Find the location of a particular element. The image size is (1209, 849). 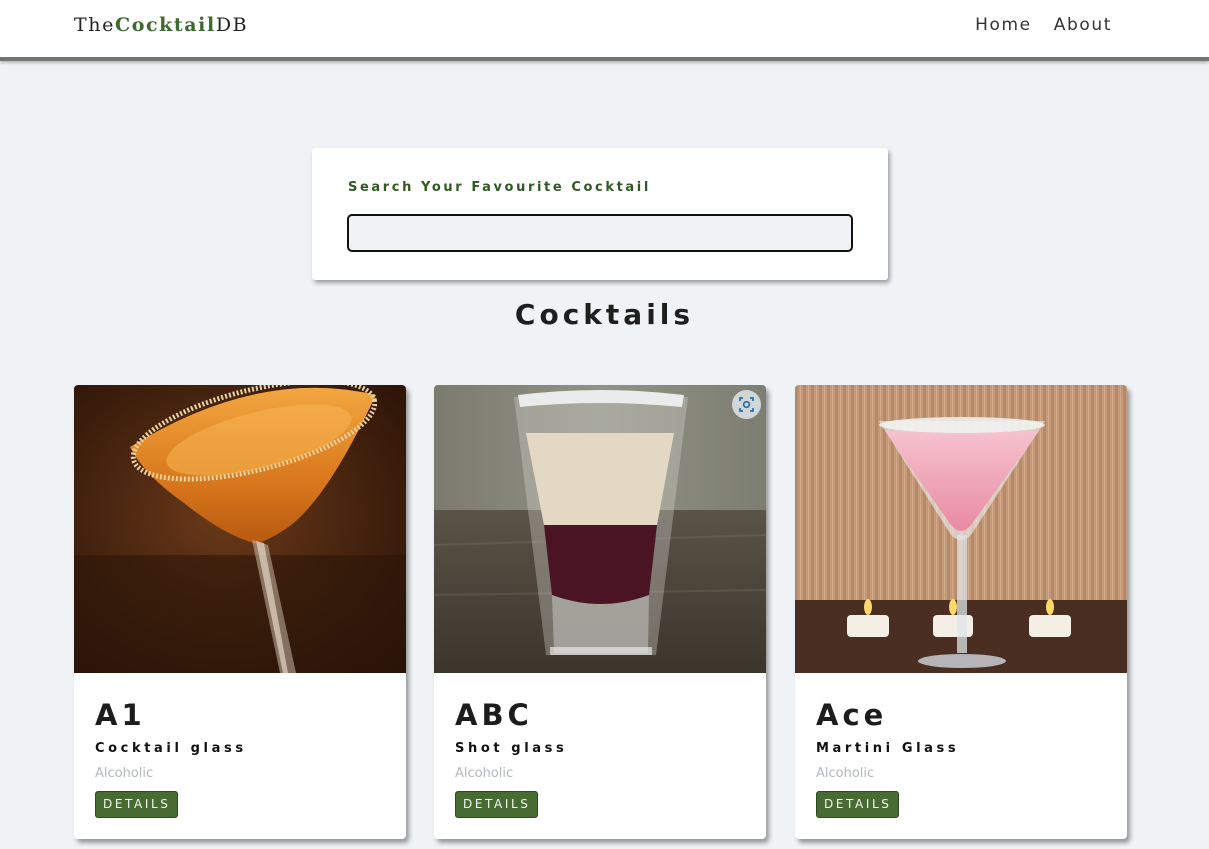

cocktail-card-ace: Ace Martini Glass Alcoholic DETAILS is located at coordinates (961, 612).